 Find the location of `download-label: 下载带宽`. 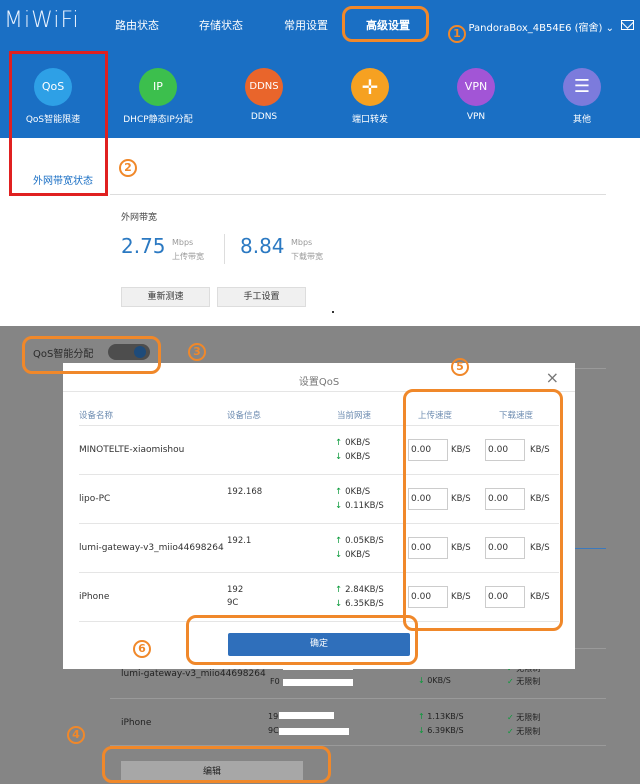

download-label: 下载带宽 is located at coordinates (307, 256).